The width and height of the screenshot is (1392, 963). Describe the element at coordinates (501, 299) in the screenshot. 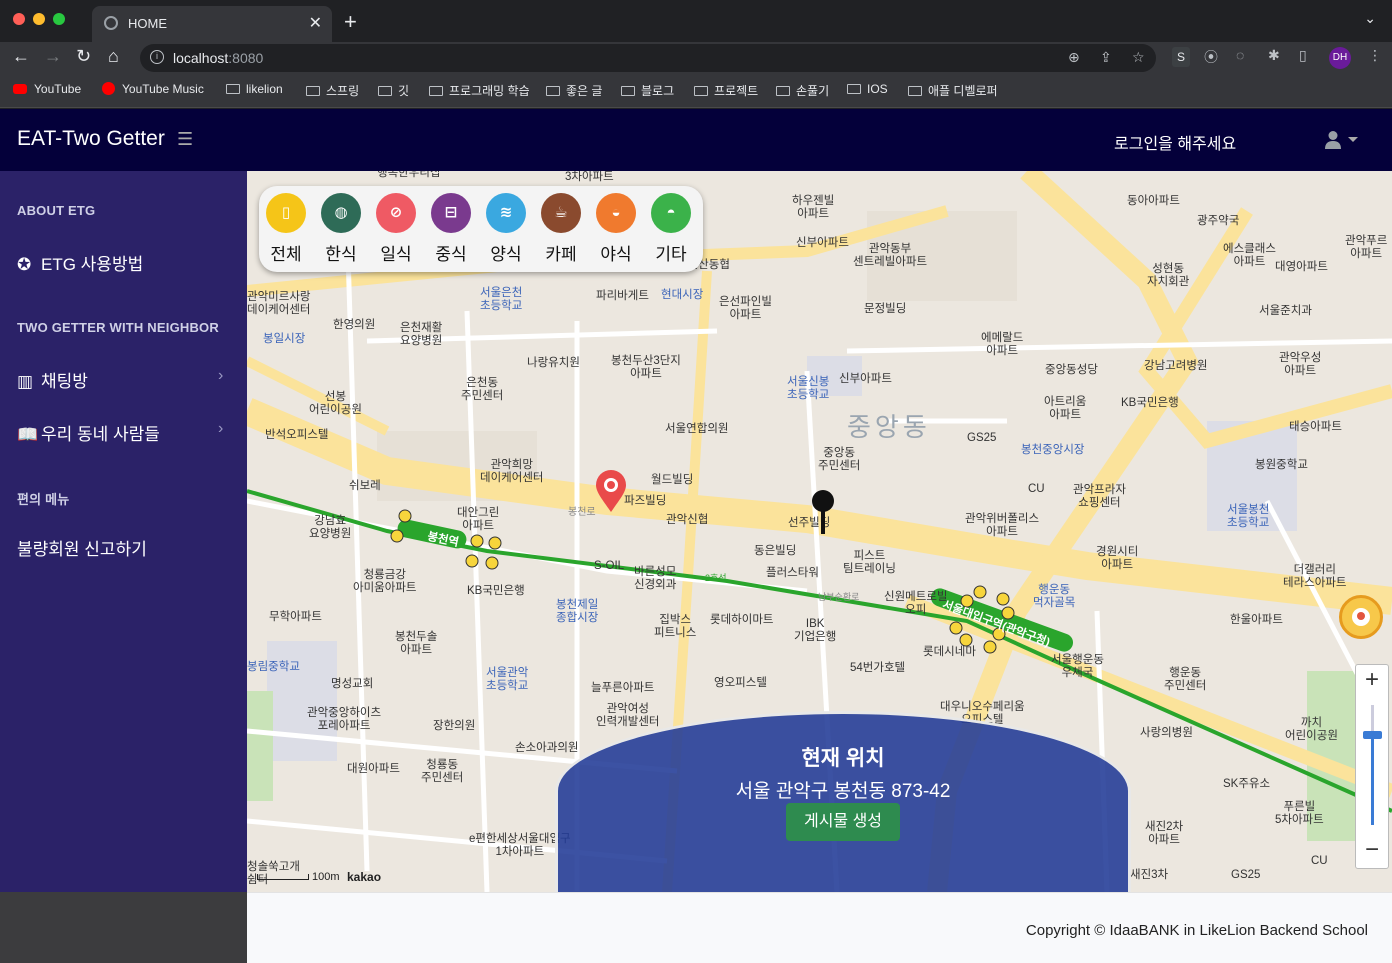

I see `map-label: 서울은천 초등학교` at that location.